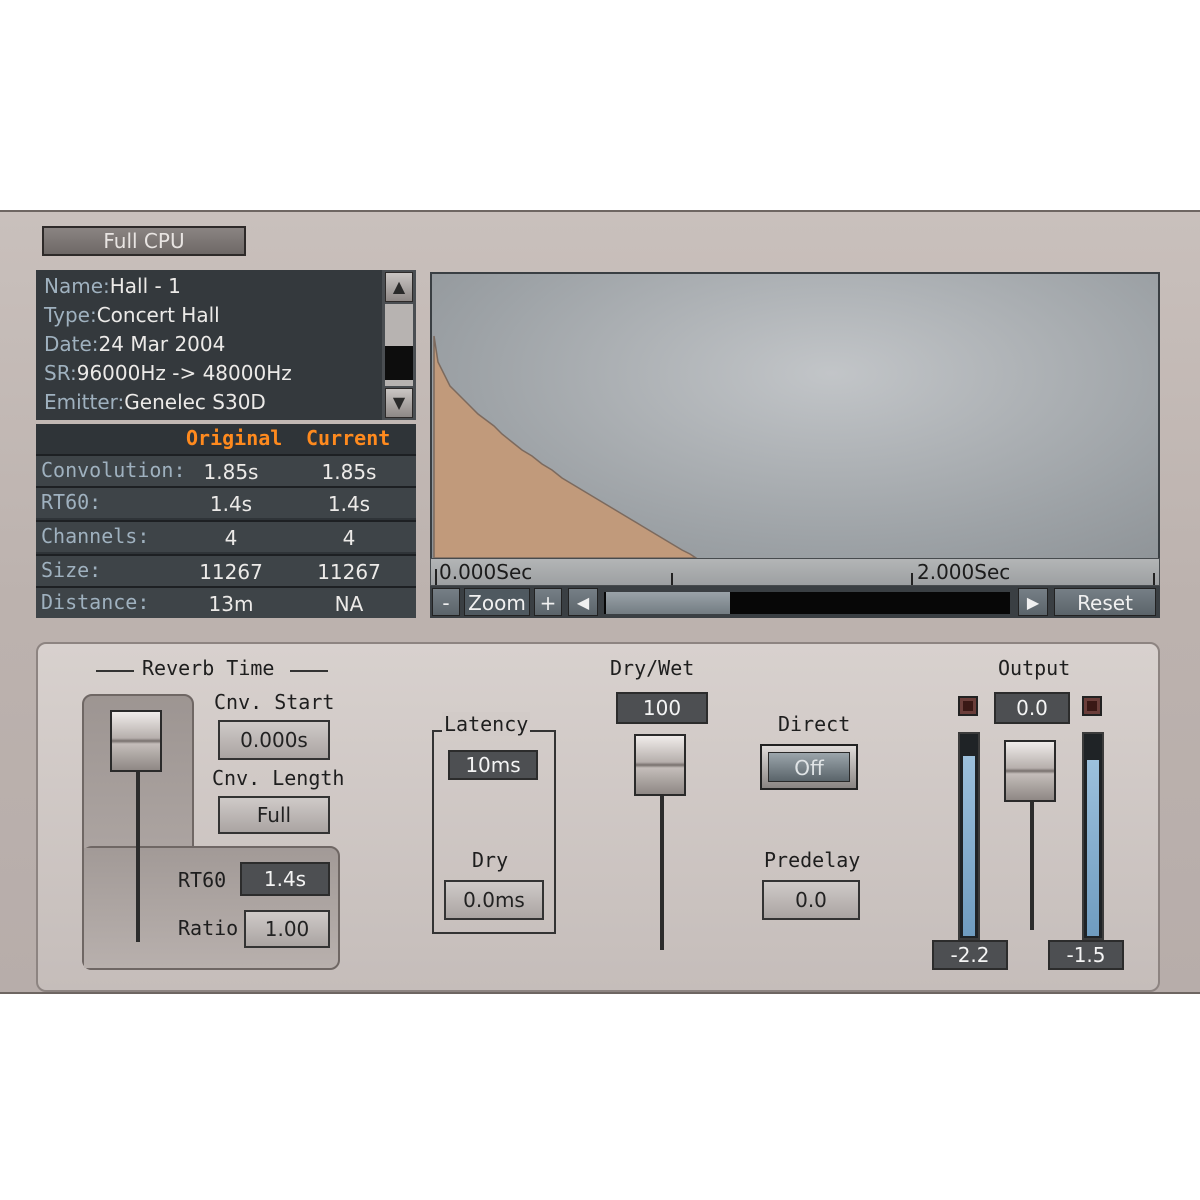  I want to click on info-scrollbar: ▲ ▼, so click(399, 345).